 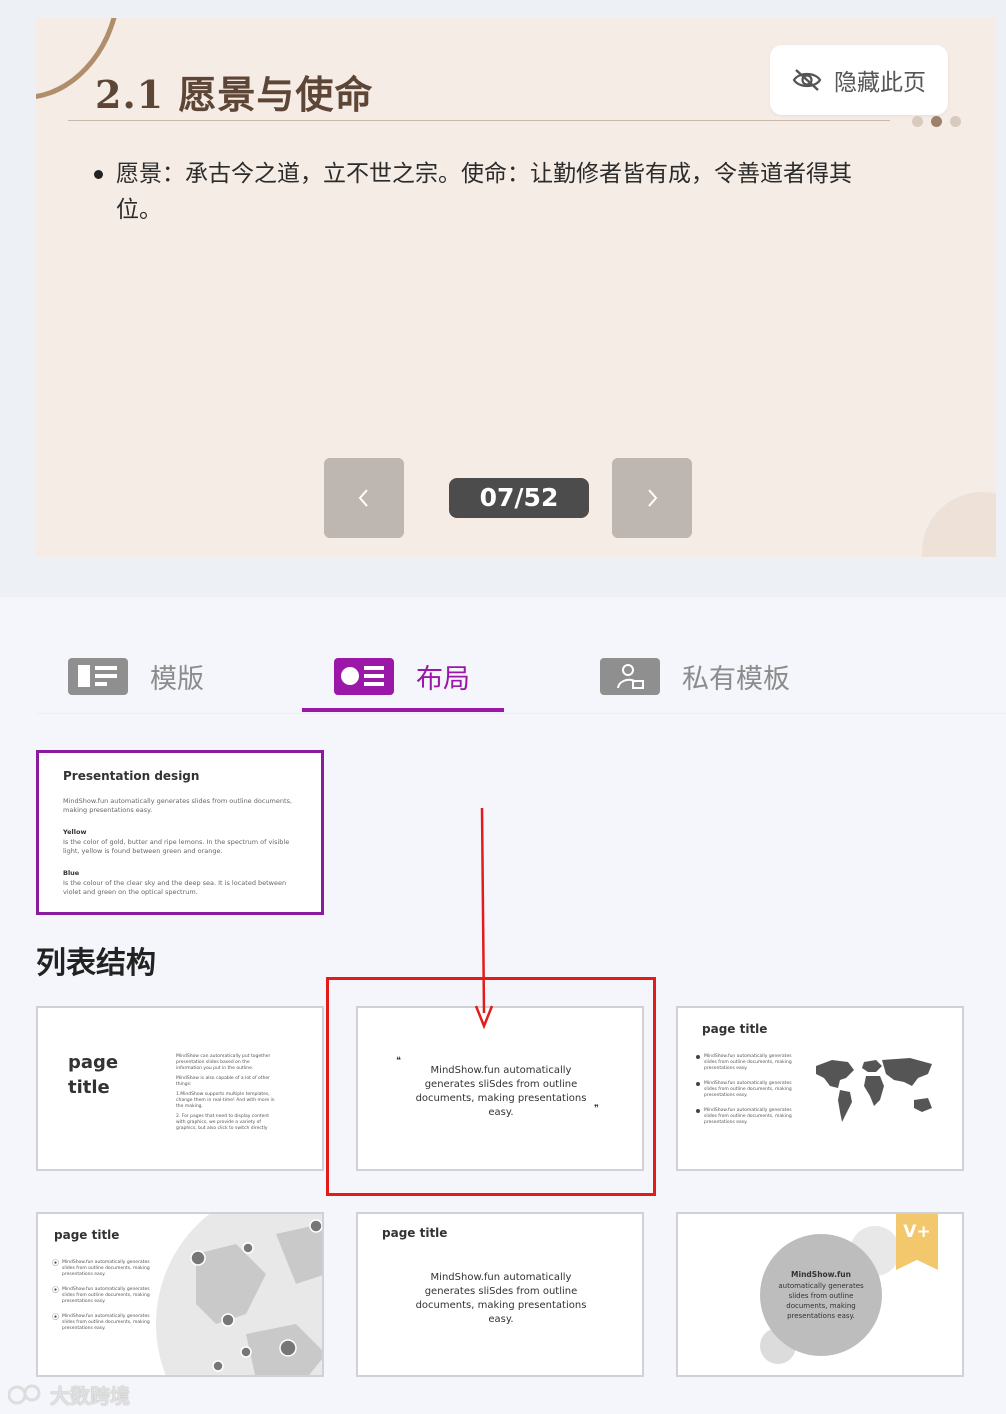 What do you see at coordinates (807, 80) in the screenshot?
I see `eye-off-icon` at bounding box center [807, 80].